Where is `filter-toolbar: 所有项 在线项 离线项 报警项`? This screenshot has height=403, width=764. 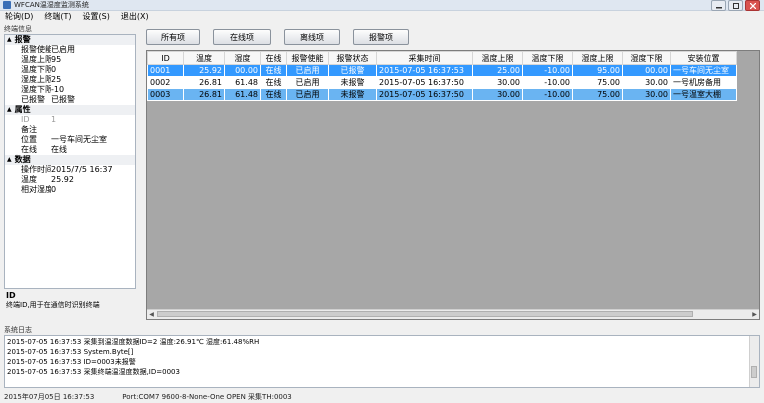 filter-toolbar: 所有项 在线项 离线项 报警项 is located at coordinates (277, 37).